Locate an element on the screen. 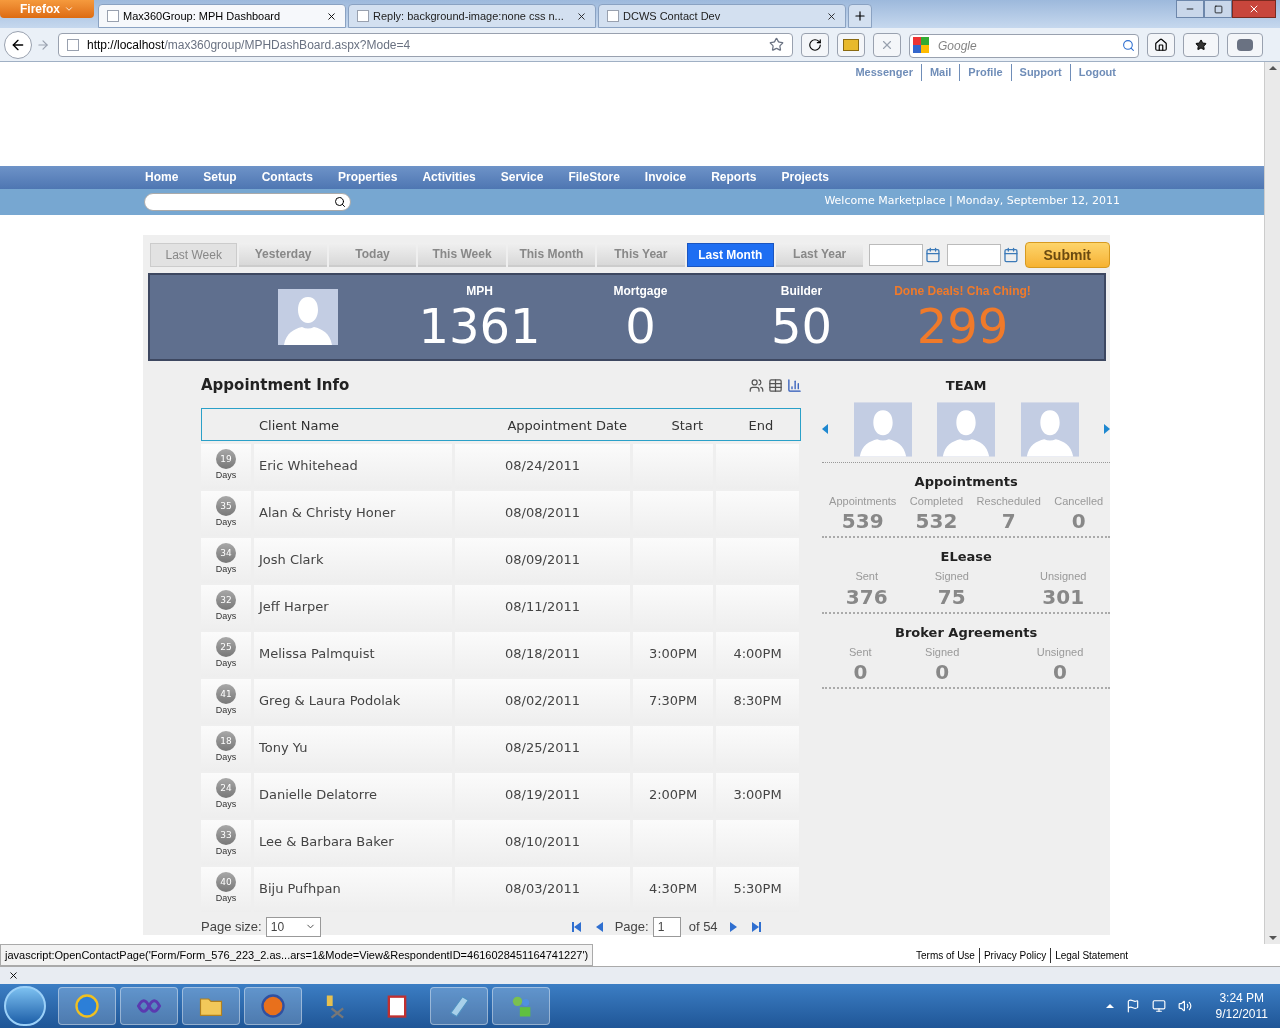 Image resolution: width=1280 pixels, height=1028 pixels. stat-value: 376 is located at coordinates (866, 596).